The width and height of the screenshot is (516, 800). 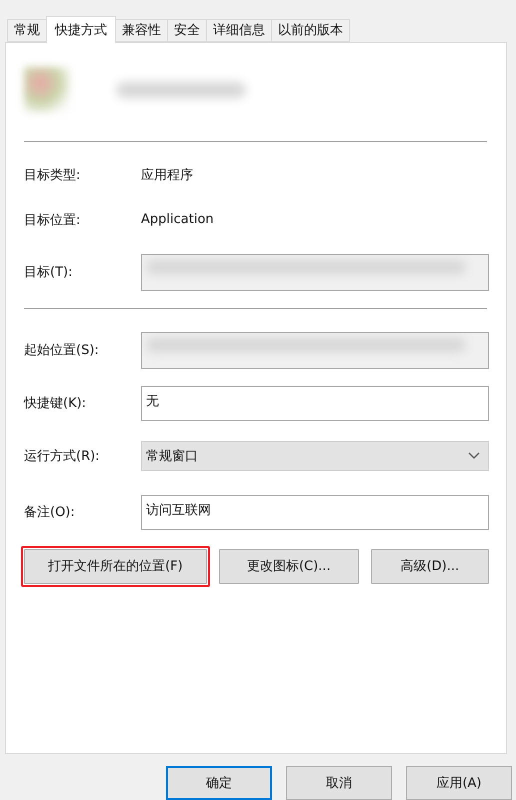 What do you see at coordinates (177, 220) in the screenshot?
I see `field-value: Application` at bounding box center [177, 220].